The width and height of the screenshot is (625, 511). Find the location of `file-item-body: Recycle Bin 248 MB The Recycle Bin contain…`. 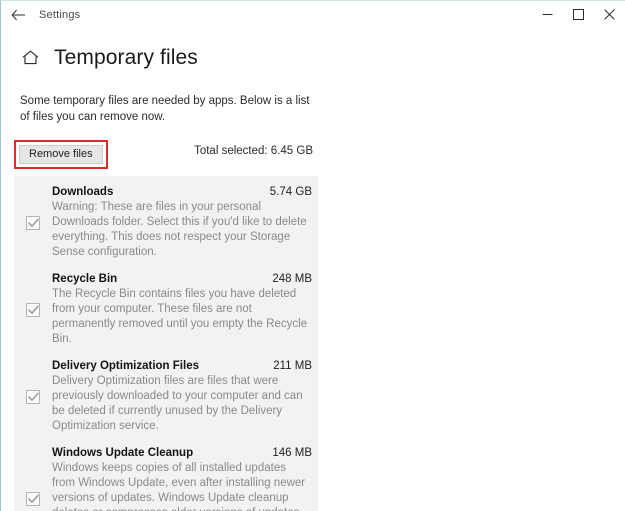

file-item-body: Recycle Bin 248 MB The Recycle Bin contain… is located at coordinates (185, 310).